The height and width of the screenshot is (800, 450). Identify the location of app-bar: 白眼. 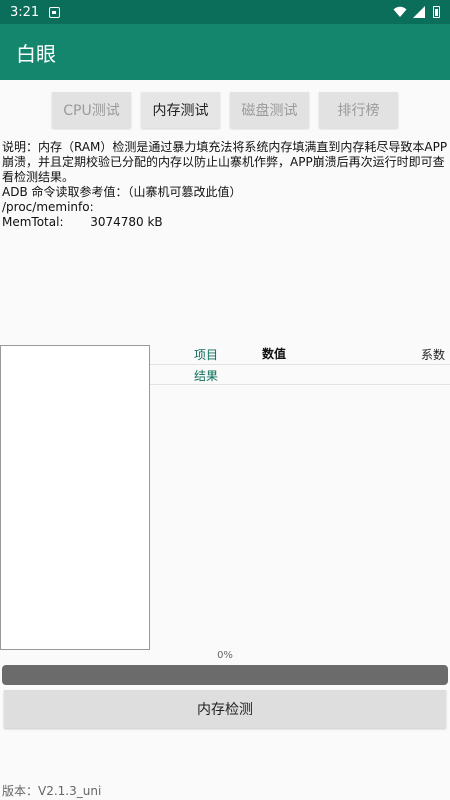
(225, 52).